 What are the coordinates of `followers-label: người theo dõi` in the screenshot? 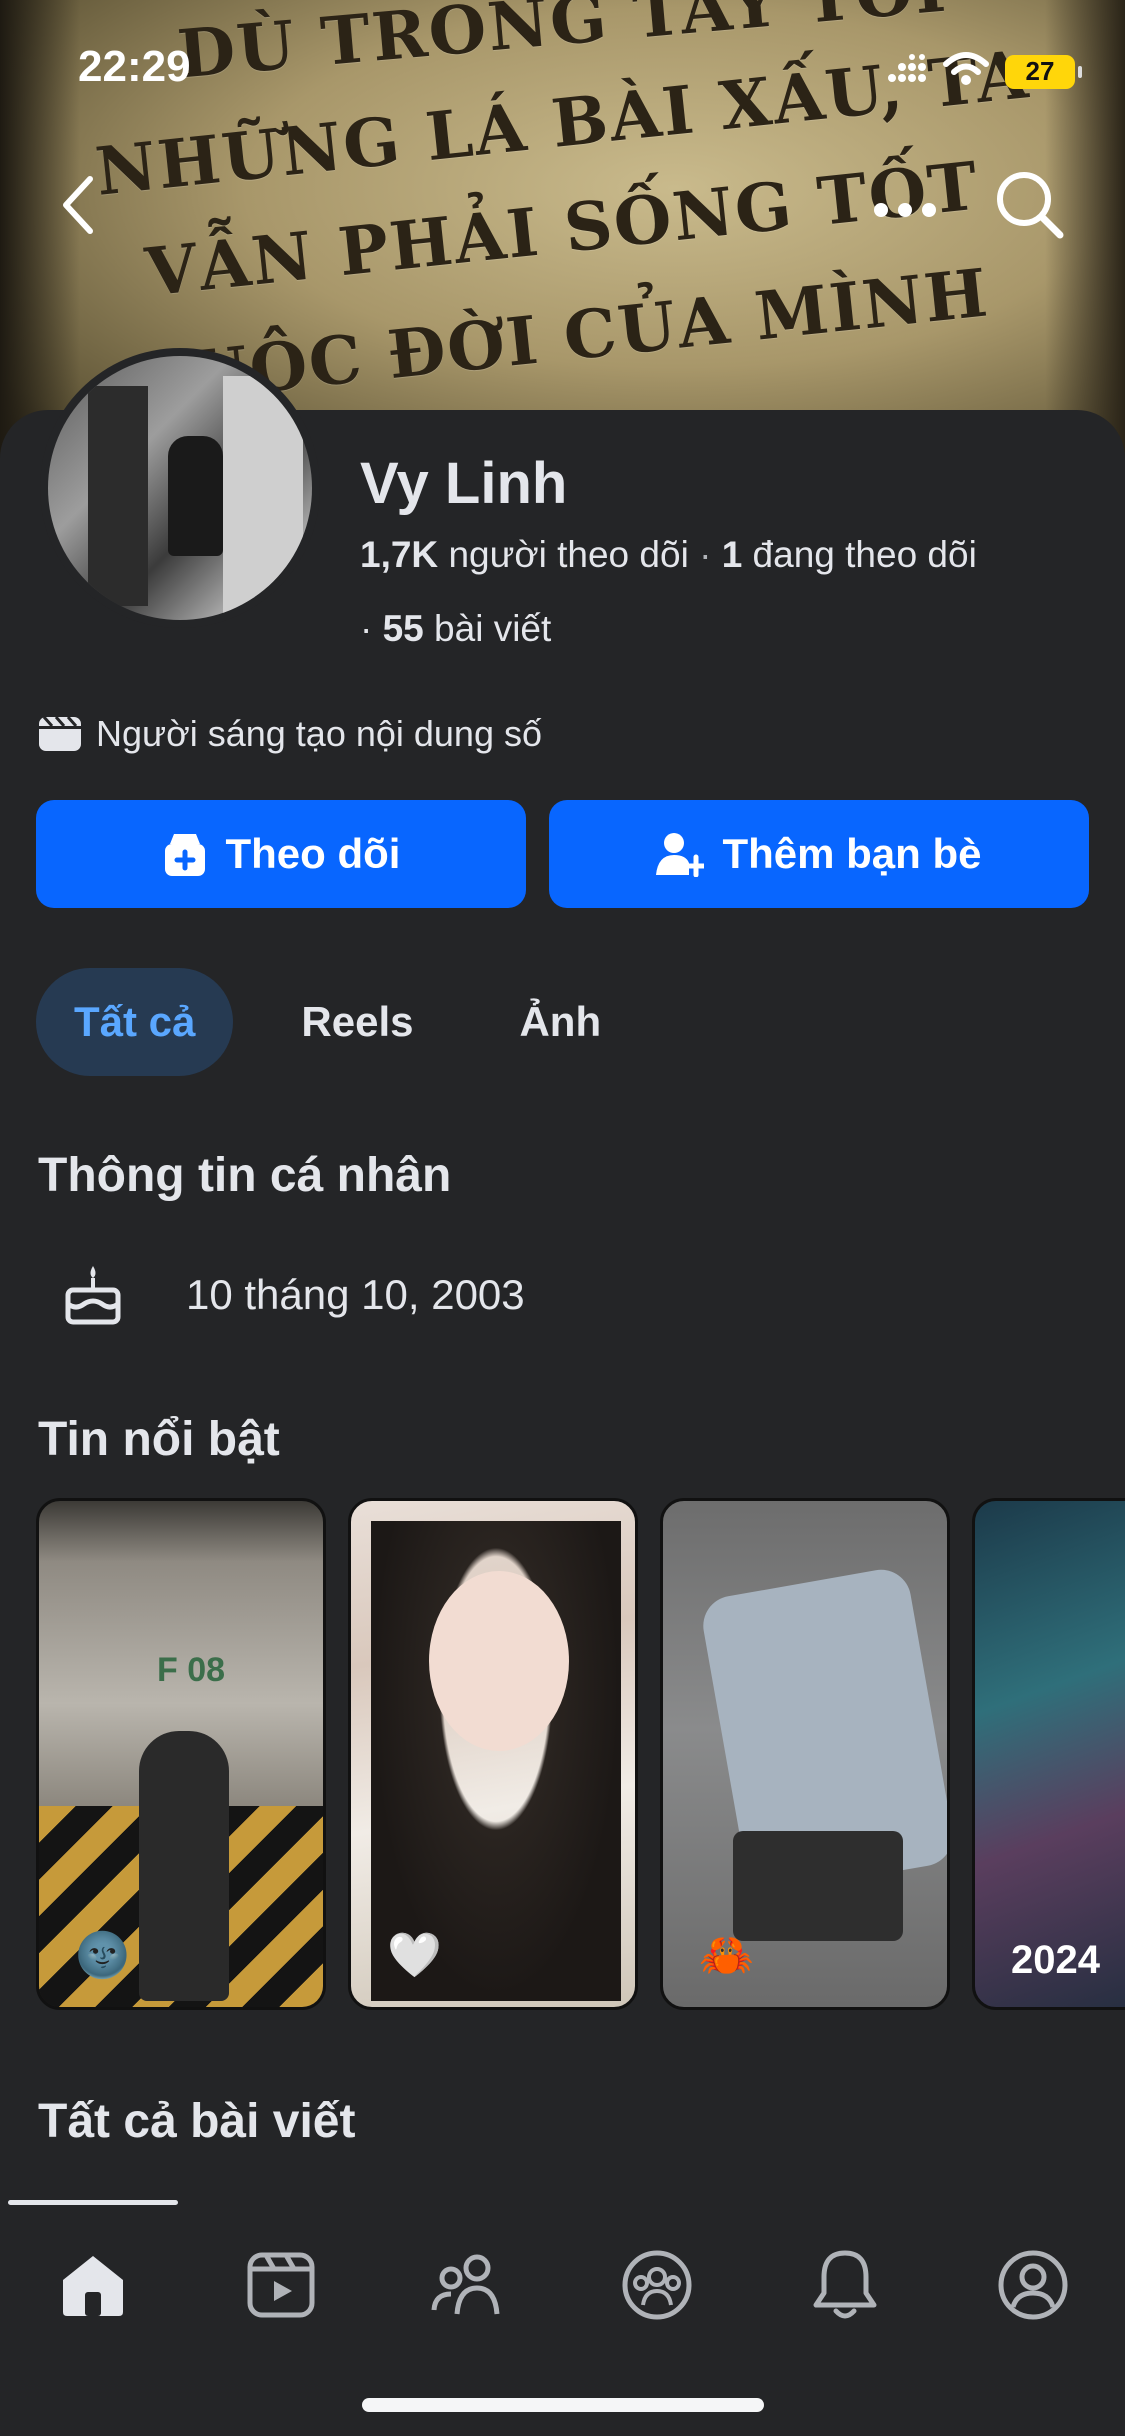 It's located at (568, 554).